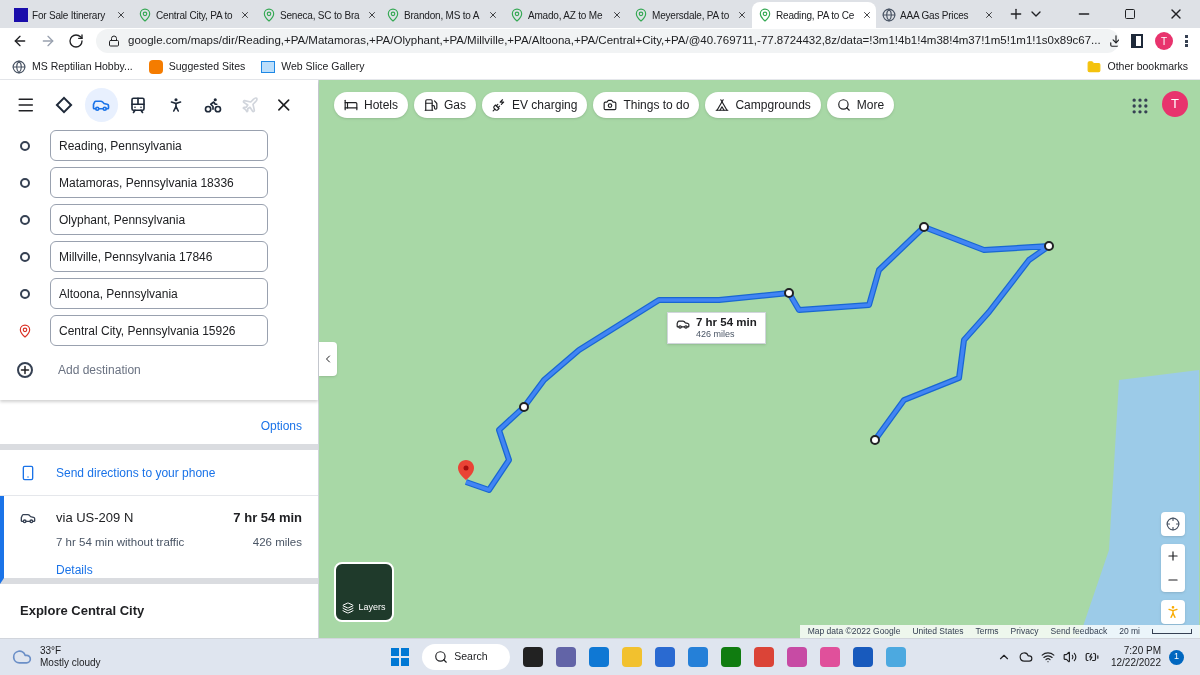 The image size is (1200, 675). Describe the element at coordinates (371, 105) in the screenshot. I see `category-chip: Hotels` at that location.